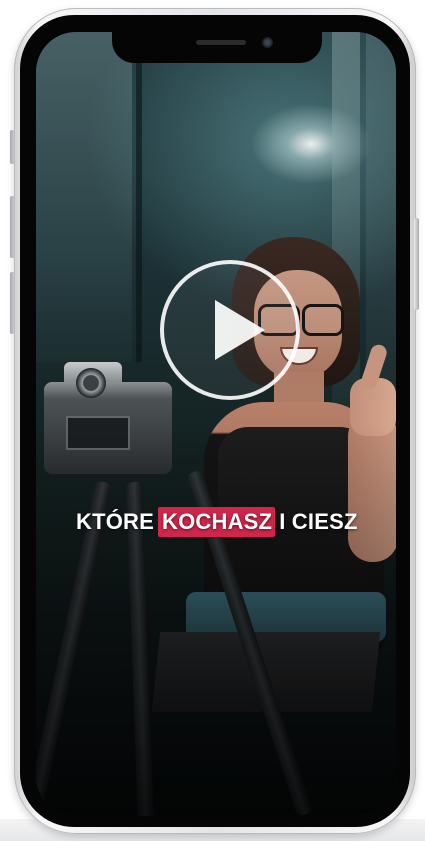 Image resolution: width=425 pixels, height=841 pixels. What do you see at coordinates (217, 47) in the screenshot?
I see `phone-notch` at bounding box center [217, 47].